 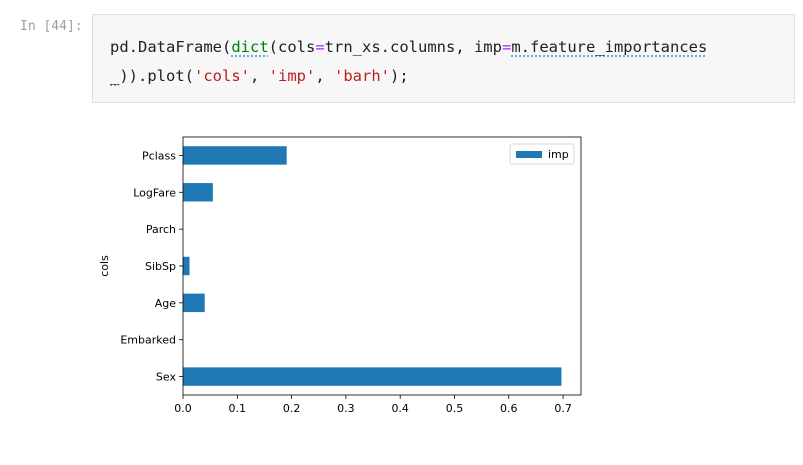 What do you see at coordinates (529, 154) in the screenshot?
I see `legend-swatch` at bounding box center [529, 154].